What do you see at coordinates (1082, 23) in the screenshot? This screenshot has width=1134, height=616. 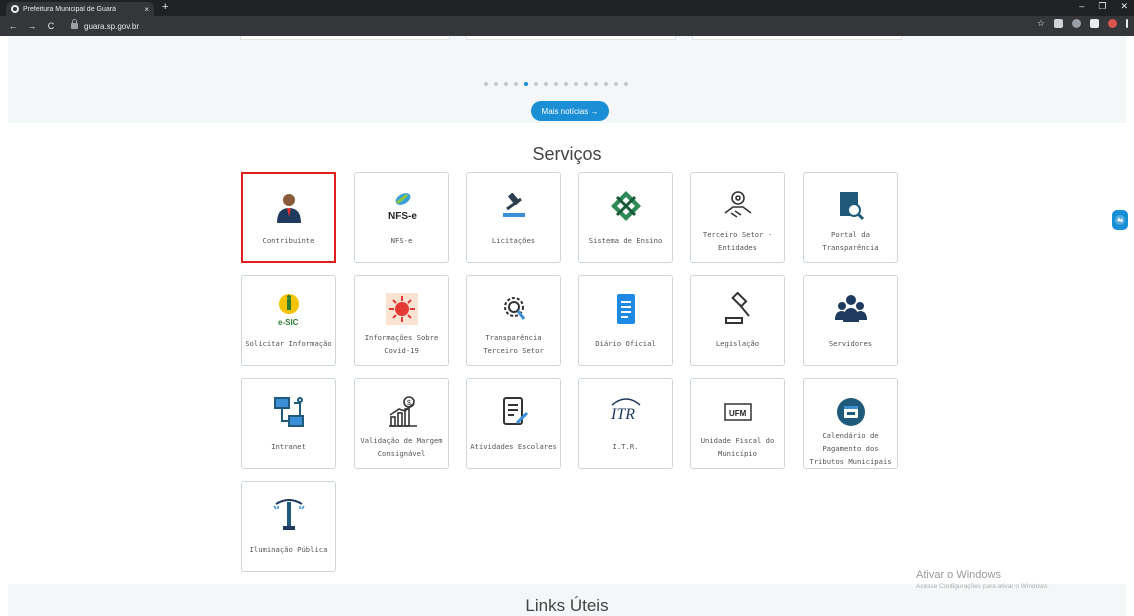 I see `extensions-area: ☆` at bounding box center [1082, 23].